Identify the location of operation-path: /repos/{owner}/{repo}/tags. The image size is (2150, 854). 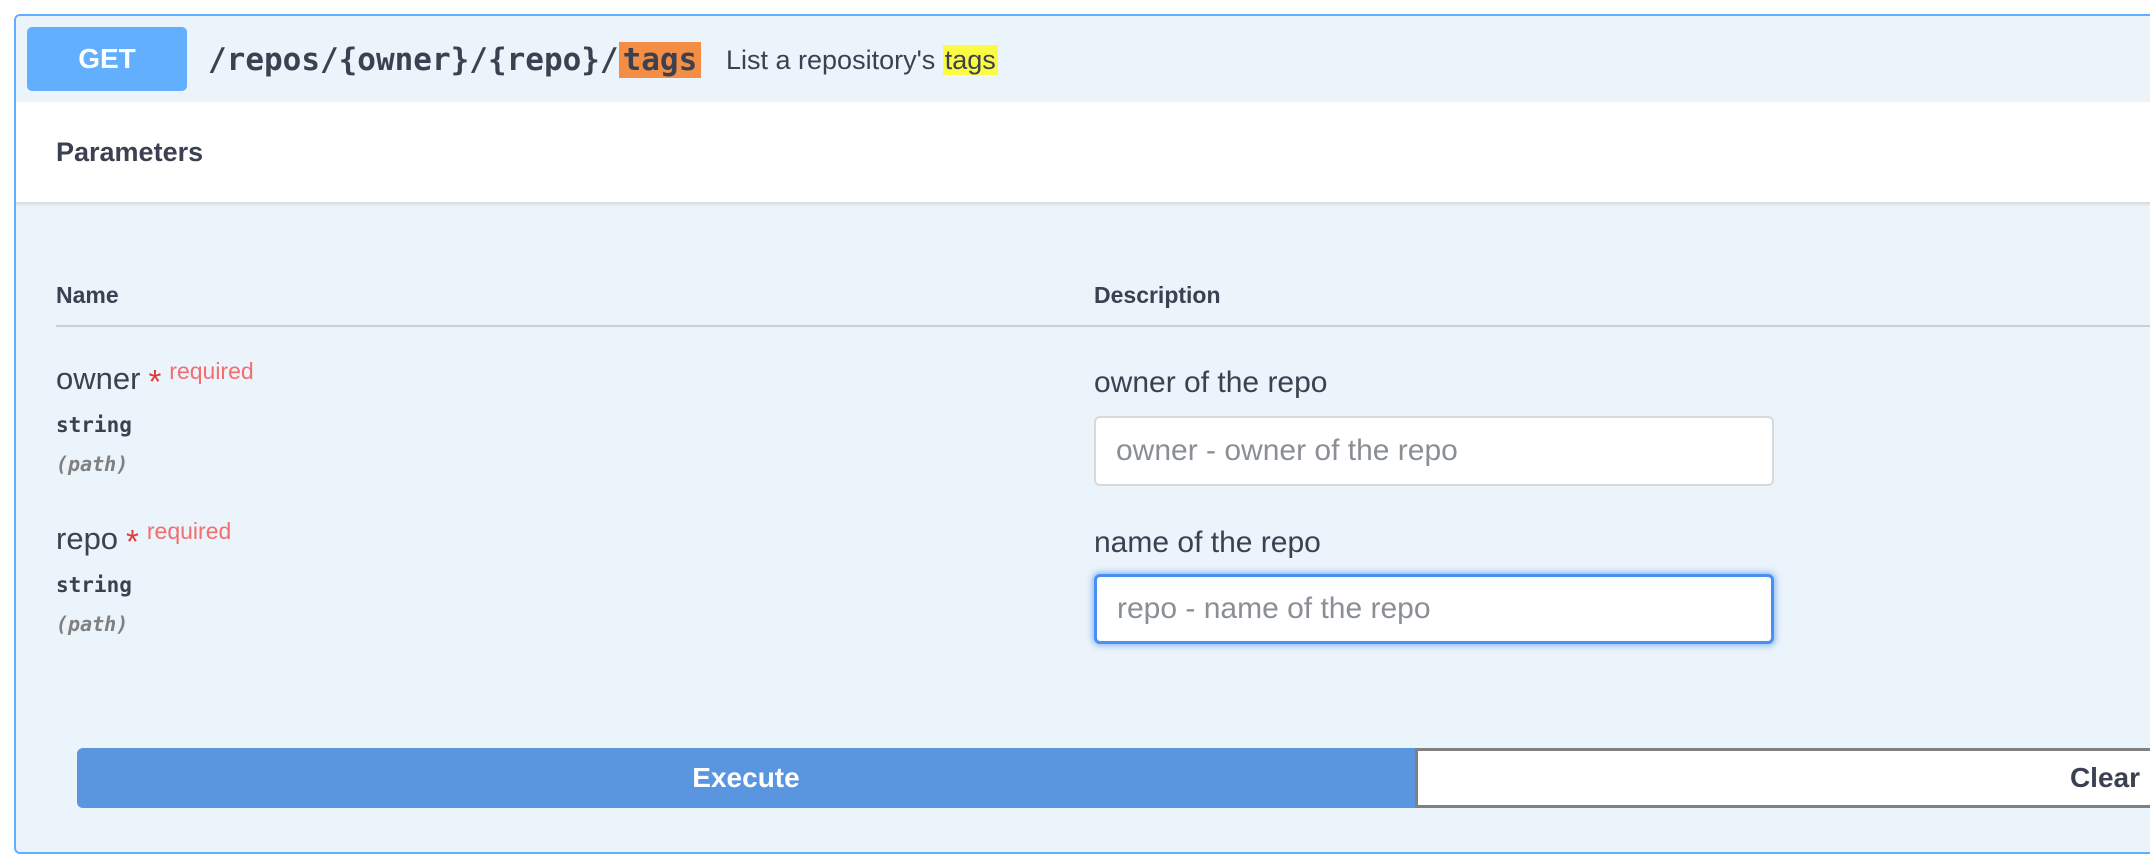
(455, 60).